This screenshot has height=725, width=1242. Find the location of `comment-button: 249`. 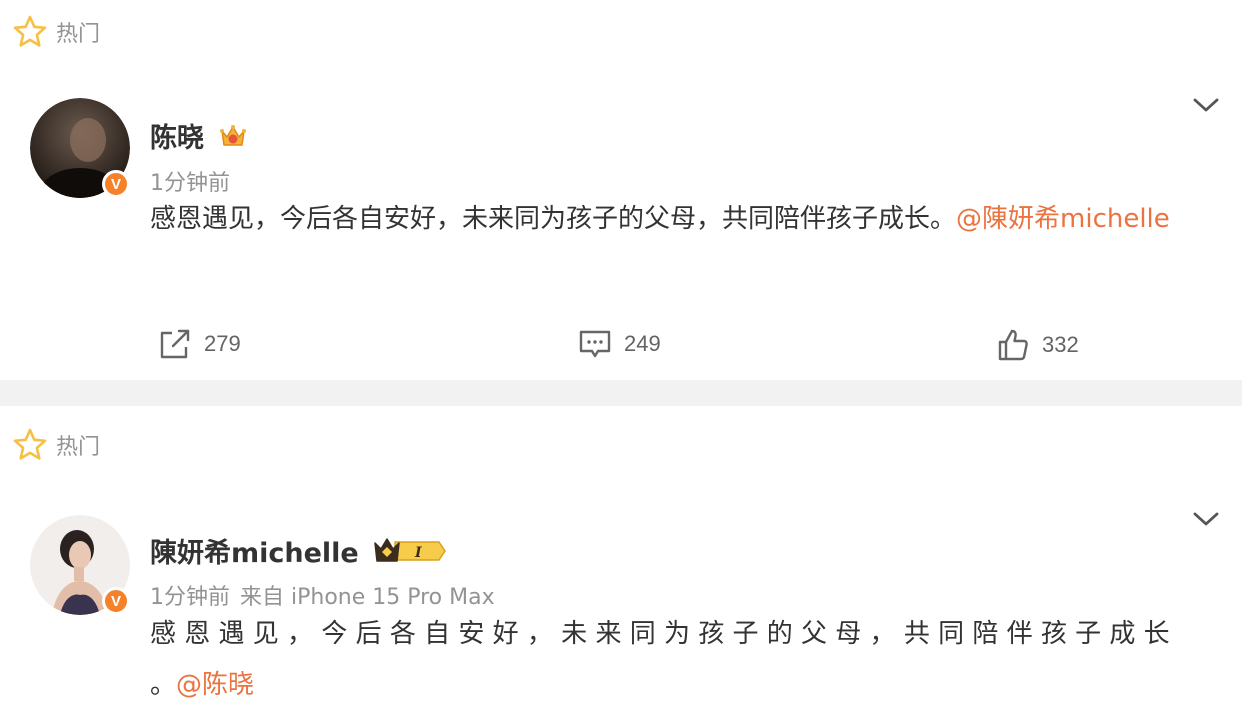

comment-button: 249 is located at coordinates (619, 344).